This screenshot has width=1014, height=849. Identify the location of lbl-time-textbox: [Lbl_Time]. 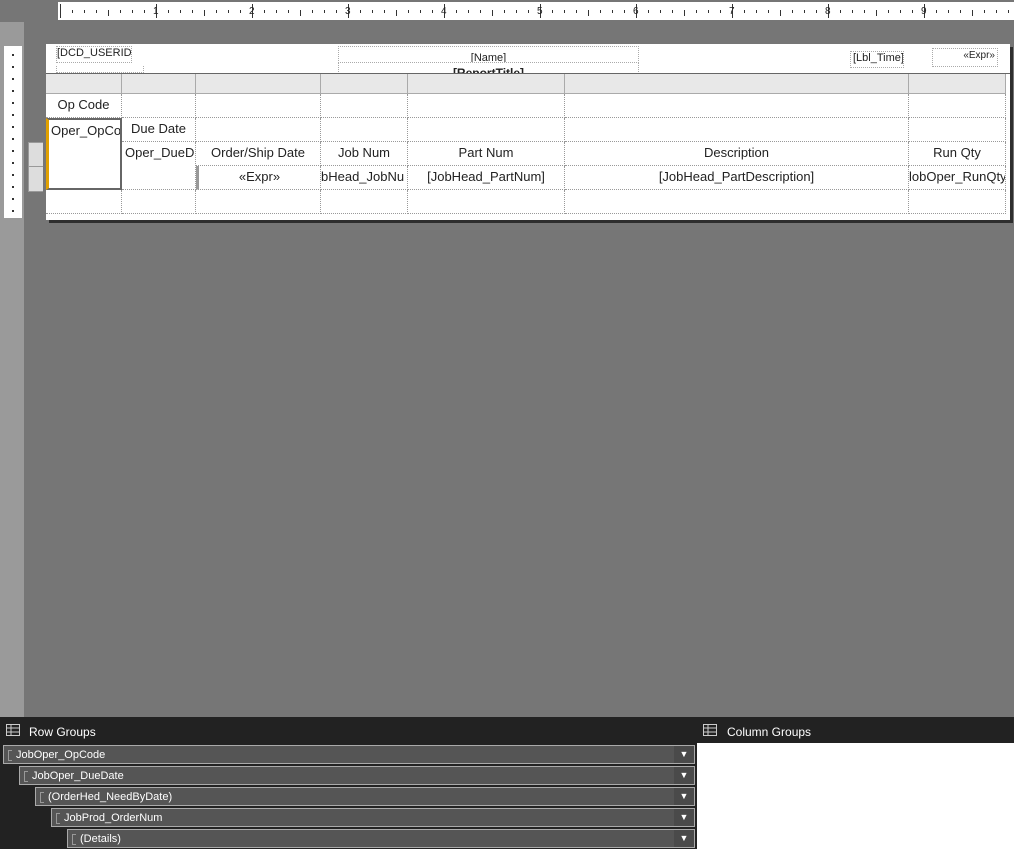
(877, 59).